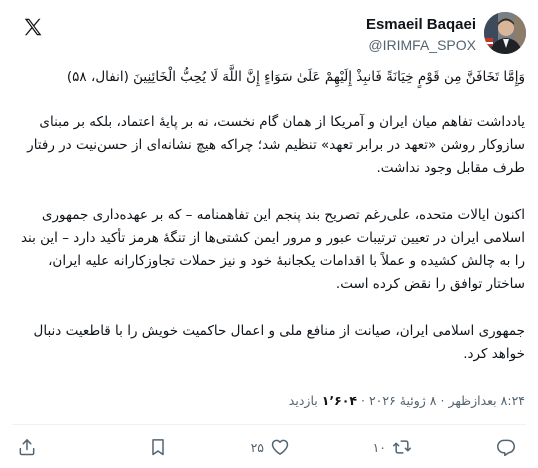  I want to click on post-time: ۸:۲۴ بعدازظهر, so click(486, 400).